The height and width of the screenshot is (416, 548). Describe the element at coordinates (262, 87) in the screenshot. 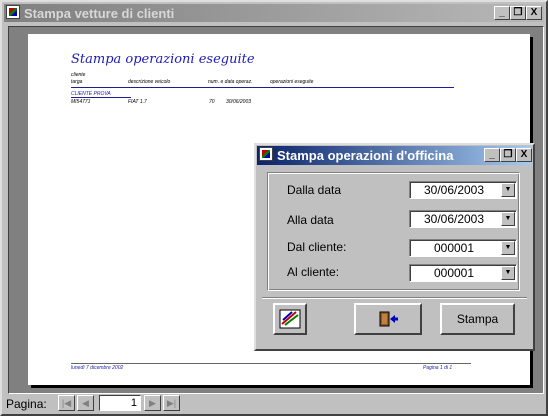

I see `report-header-rule` at that location.